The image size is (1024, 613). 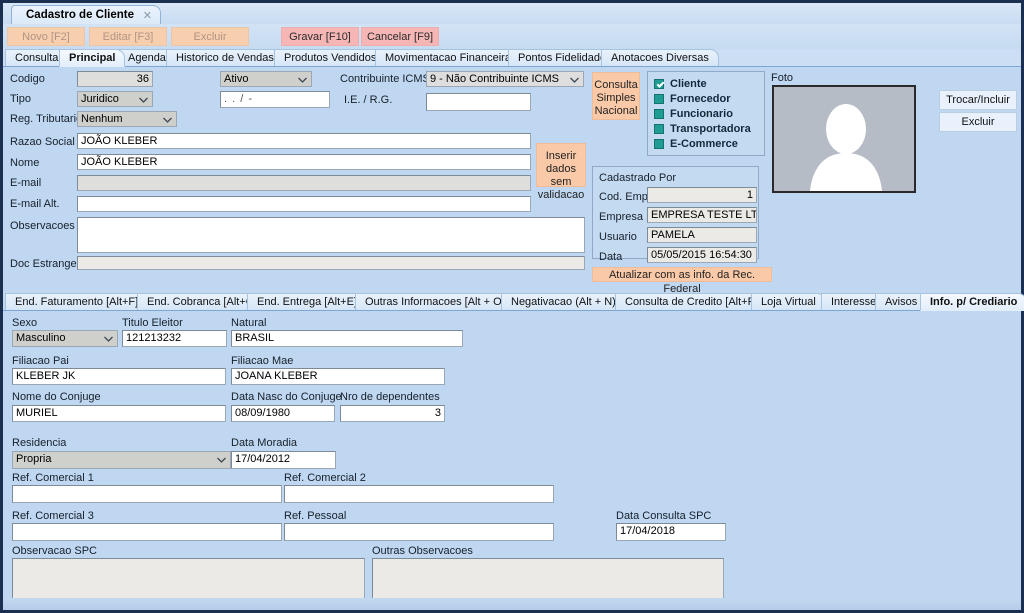 I want to click on cnpj-cpf-field: . . / -, so click(x=275, y=99).